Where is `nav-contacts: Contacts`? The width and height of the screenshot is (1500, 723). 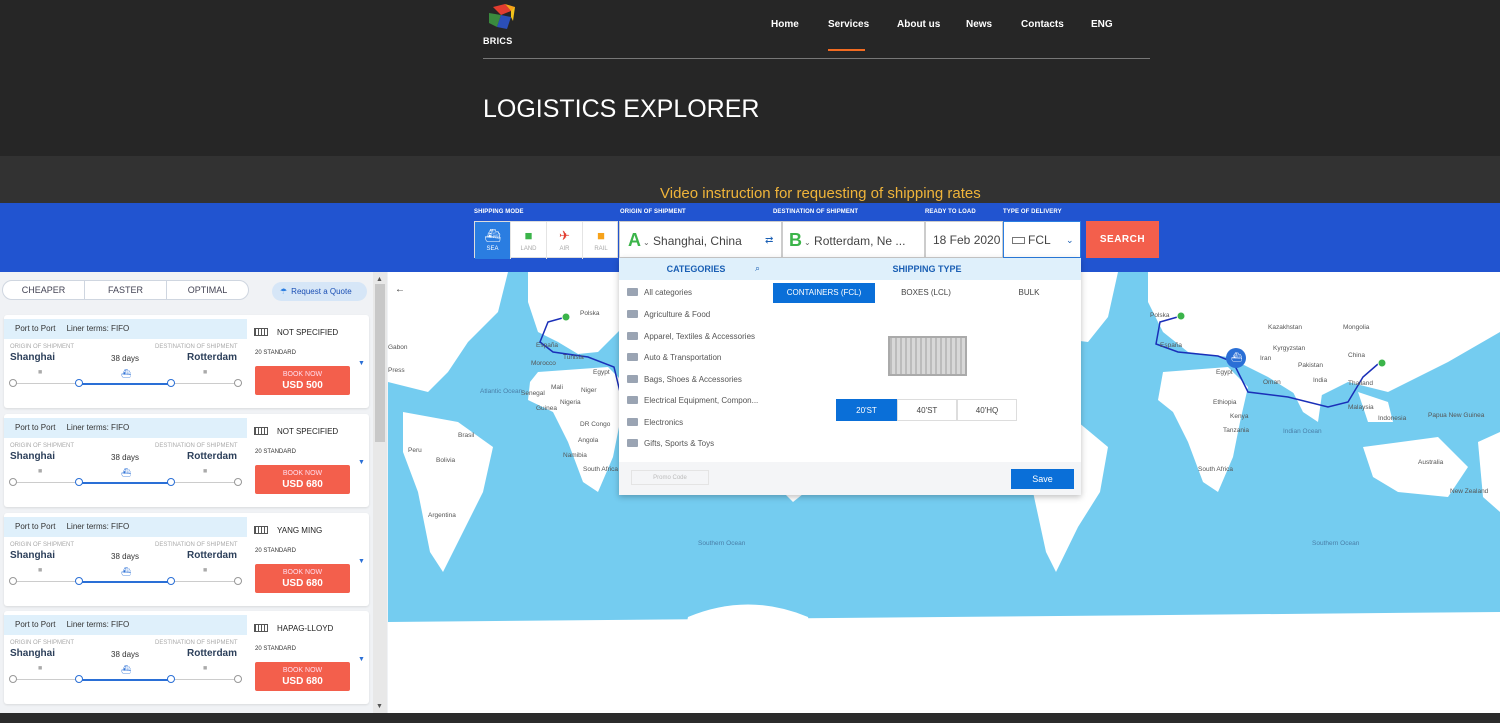 nav-contacts: Contacts is located at coordinates (1042, 24).